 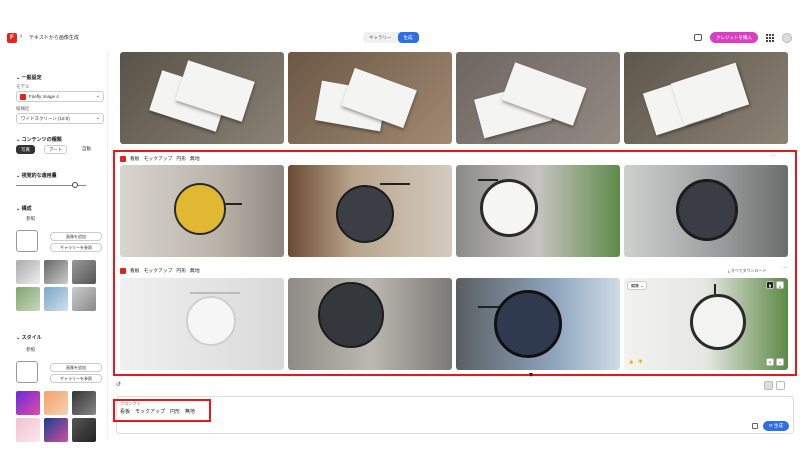 I want to click on style-heading: ⌄ スタイル, so click(x=29, y=337).